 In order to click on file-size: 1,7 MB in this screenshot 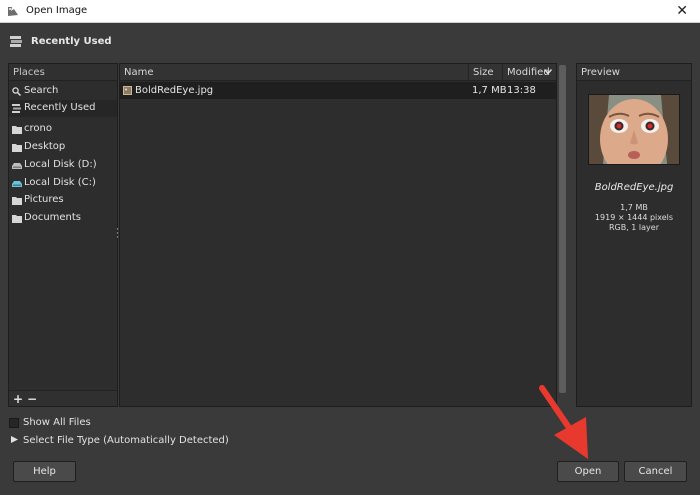, I will do `click(489, 90)`.